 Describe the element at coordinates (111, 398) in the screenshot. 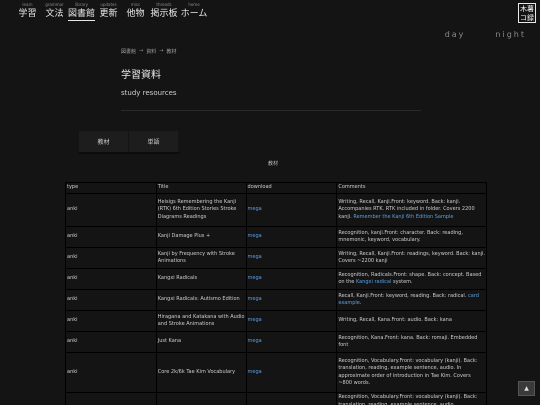

I see `cell-type` at that location.